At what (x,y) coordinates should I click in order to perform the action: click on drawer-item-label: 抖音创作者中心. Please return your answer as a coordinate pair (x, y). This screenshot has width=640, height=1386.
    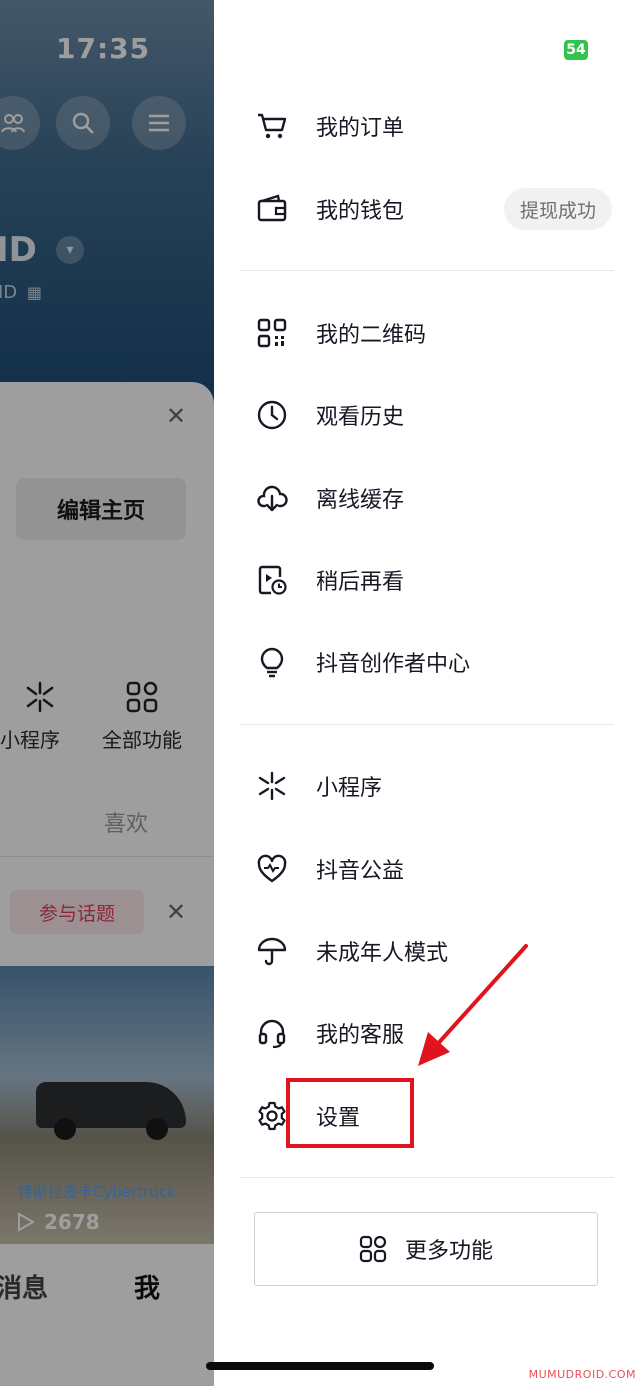
    Looking at the image, I should click on (393, 664).